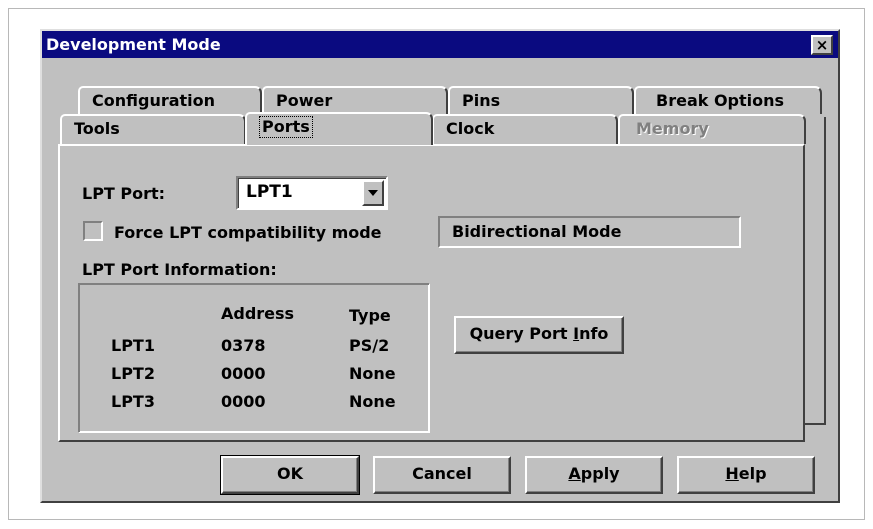 The width and height of the screenshot is (873, 529). I want to click on tab-configuration: Configuration, so click(170, 100).